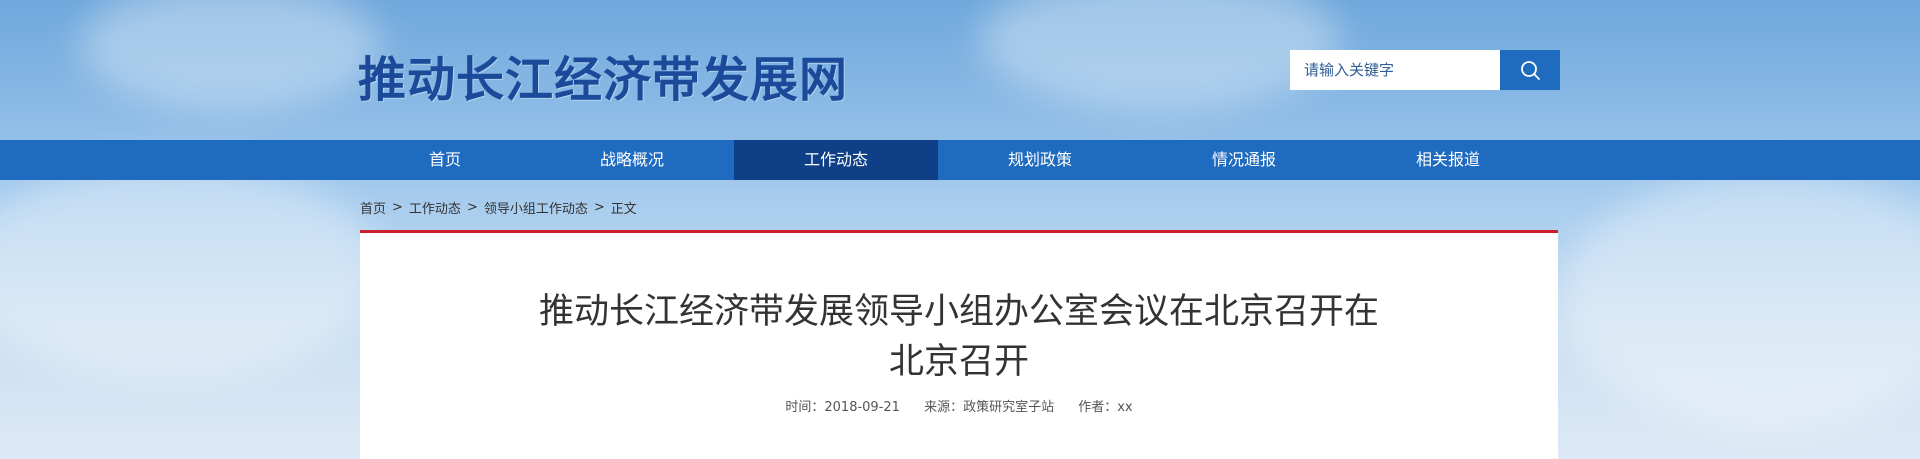  I want to click on search-button, so click(1530, 70).